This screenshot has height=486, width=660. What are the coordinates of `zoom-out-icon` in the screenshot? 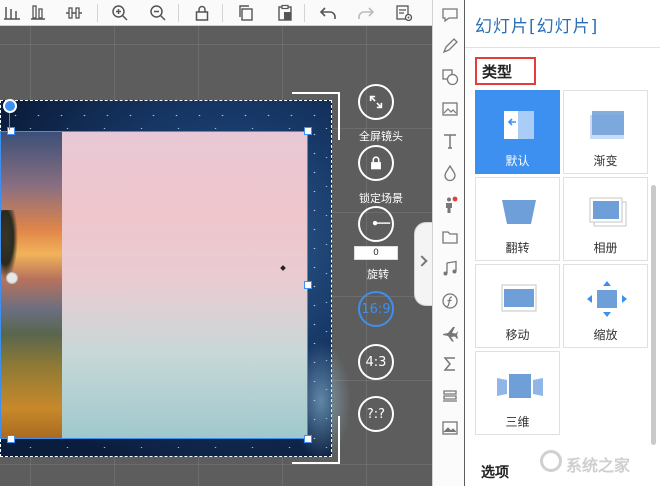 It's located at (158, 13).